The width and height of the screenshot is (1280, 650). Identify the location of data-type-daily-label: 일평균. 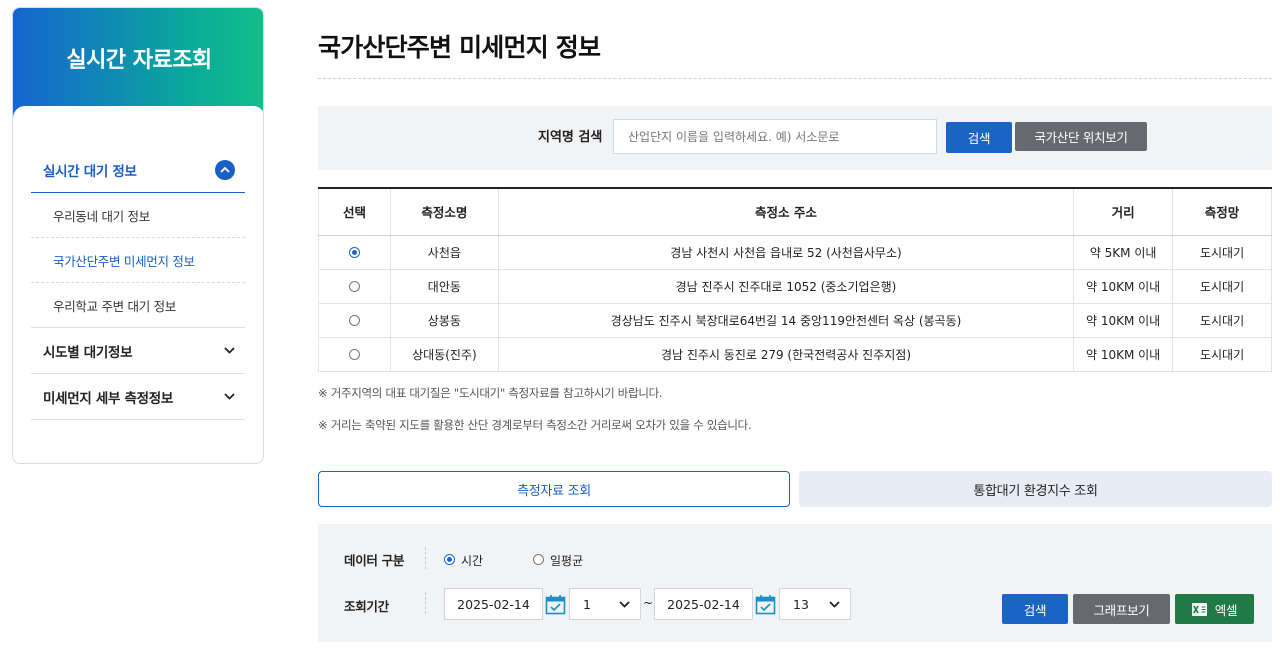
(566, 560).